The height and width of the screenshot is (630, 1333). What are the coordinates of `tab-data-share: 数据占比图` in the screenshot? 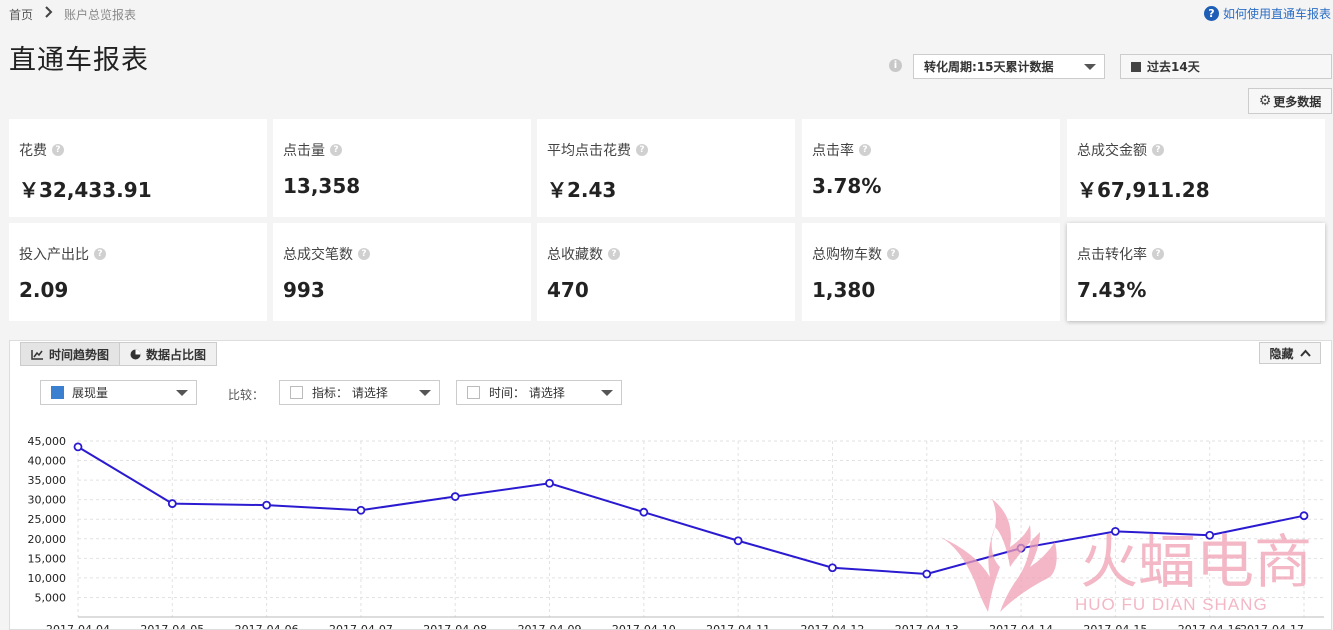 It's located at (168, 354).